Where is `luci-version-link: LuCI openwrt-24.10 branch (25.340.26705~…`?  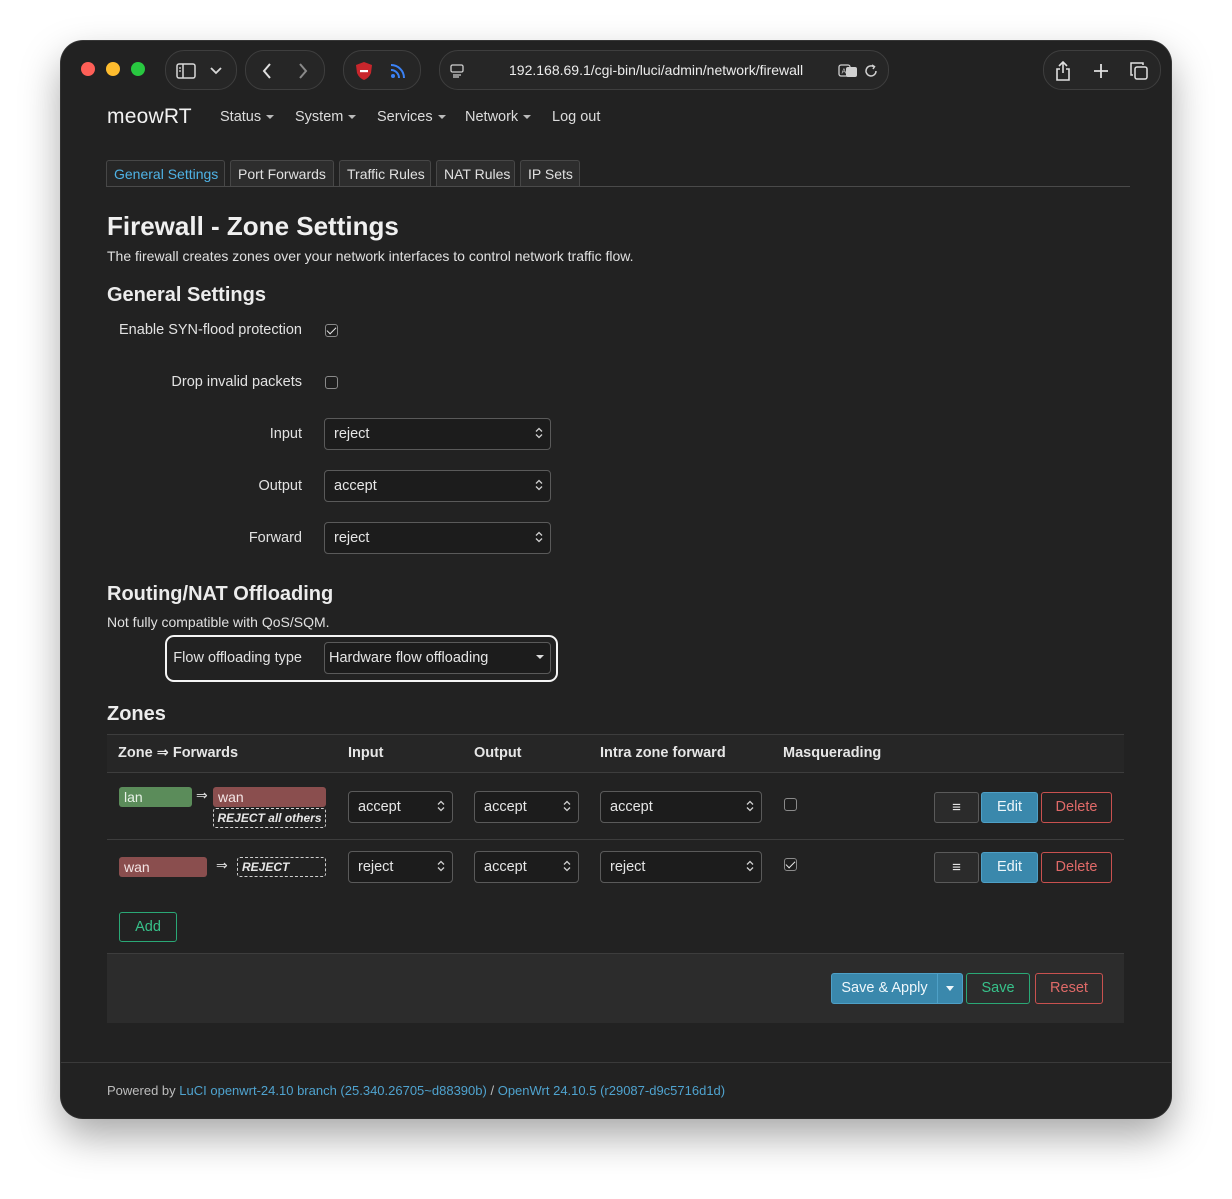 luci-version-link: LuCI openwrt-24.10 branch (25.340.26705~… is located at coordinates (333, 1090).